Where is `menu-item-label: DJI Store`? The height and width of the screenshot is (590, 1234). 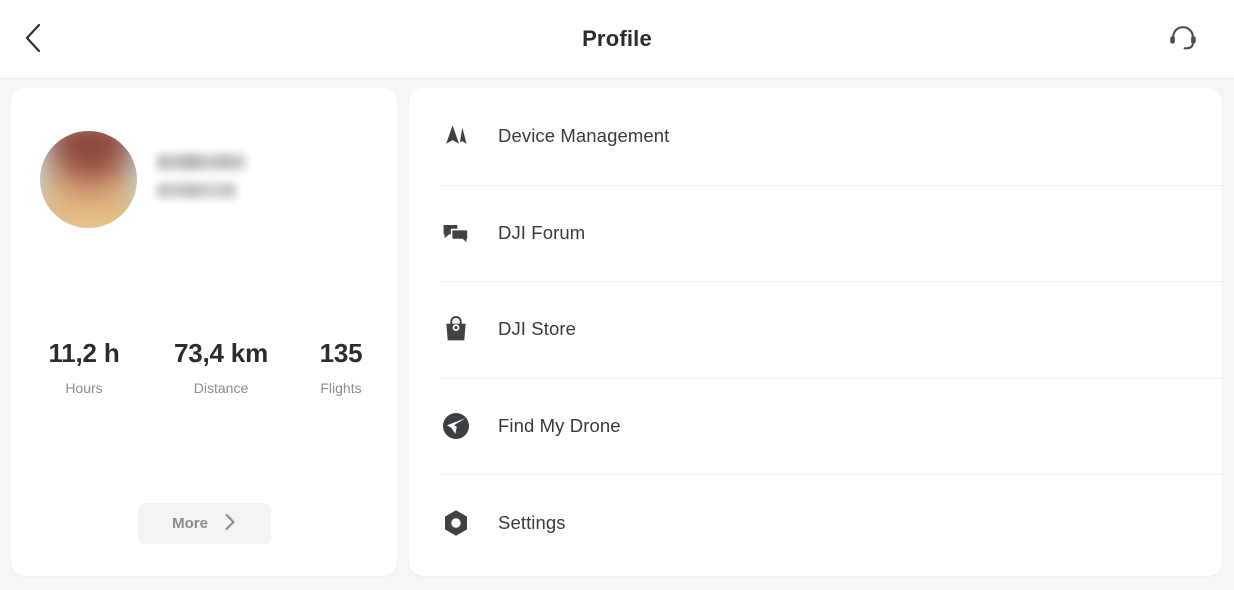
menu-item-label: DJI Store is located at coordinates (537, 329).